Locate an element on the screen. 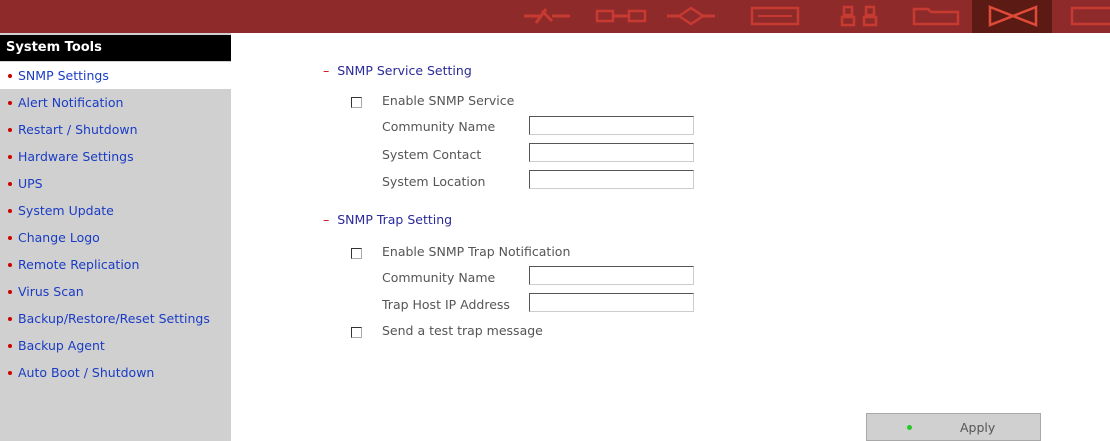 The height and width of the screenshot is (441, 1110). device-icon is located at coordinates (621, 16).